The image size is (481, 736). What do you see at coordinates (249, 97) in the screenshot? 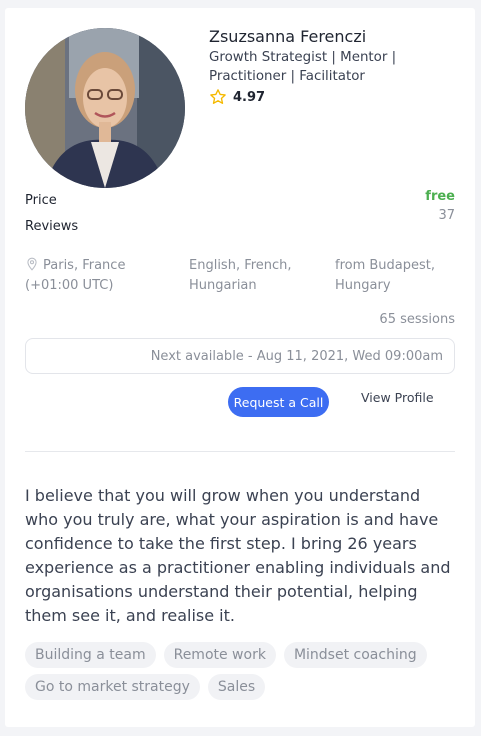
I see `rating-value: 4.97` at bounding box center [249, 97].